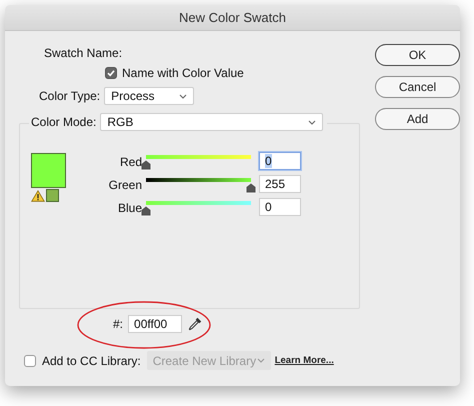 Image resolution: width=474 pixels, height=406 pixels. Describe the element at coordinates (212, 122) in the screenshot. I see `color-mode-dropdown: RGB` at that location.